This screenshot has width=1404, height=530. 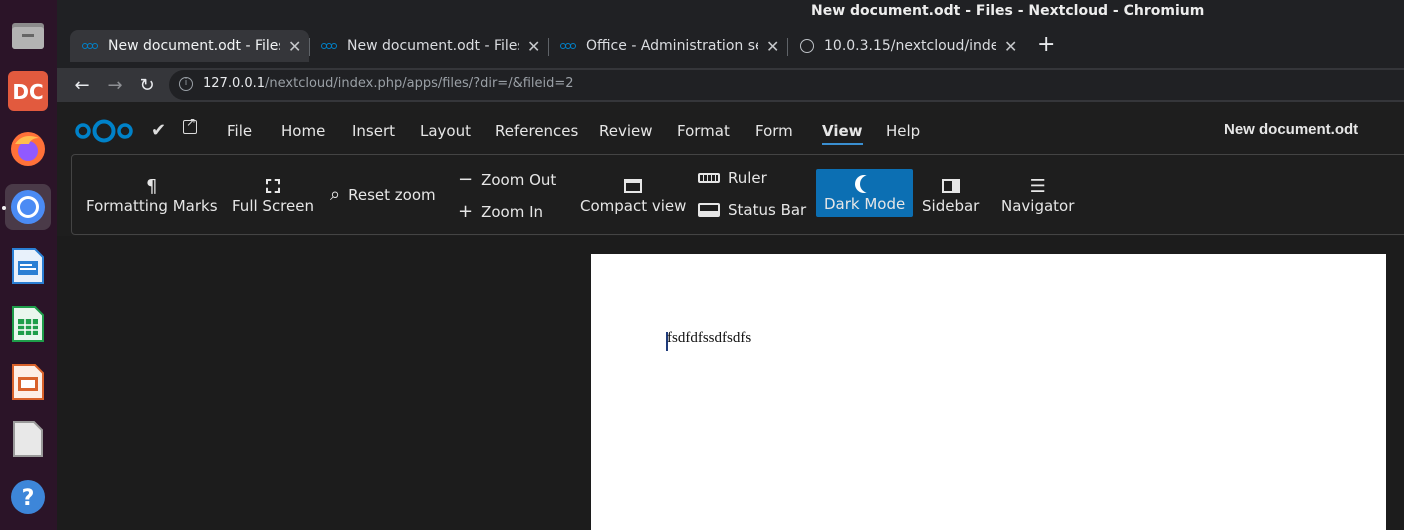 What do you see at coordinates (633, 186) in the screenshot?
I see `compact-view-icon` at bounding box center [633, 186].